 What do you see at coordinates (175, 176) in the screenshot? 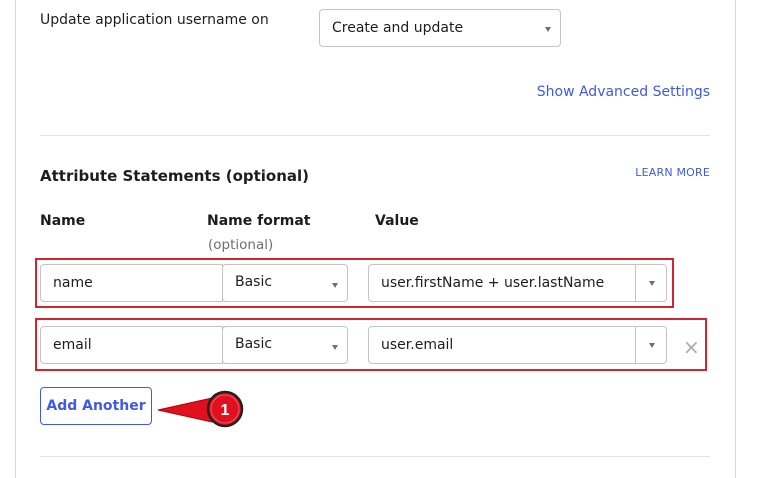
I see `attribute-statements-heading: Attribute Statements (optional)` at bounding box center [175, 176].